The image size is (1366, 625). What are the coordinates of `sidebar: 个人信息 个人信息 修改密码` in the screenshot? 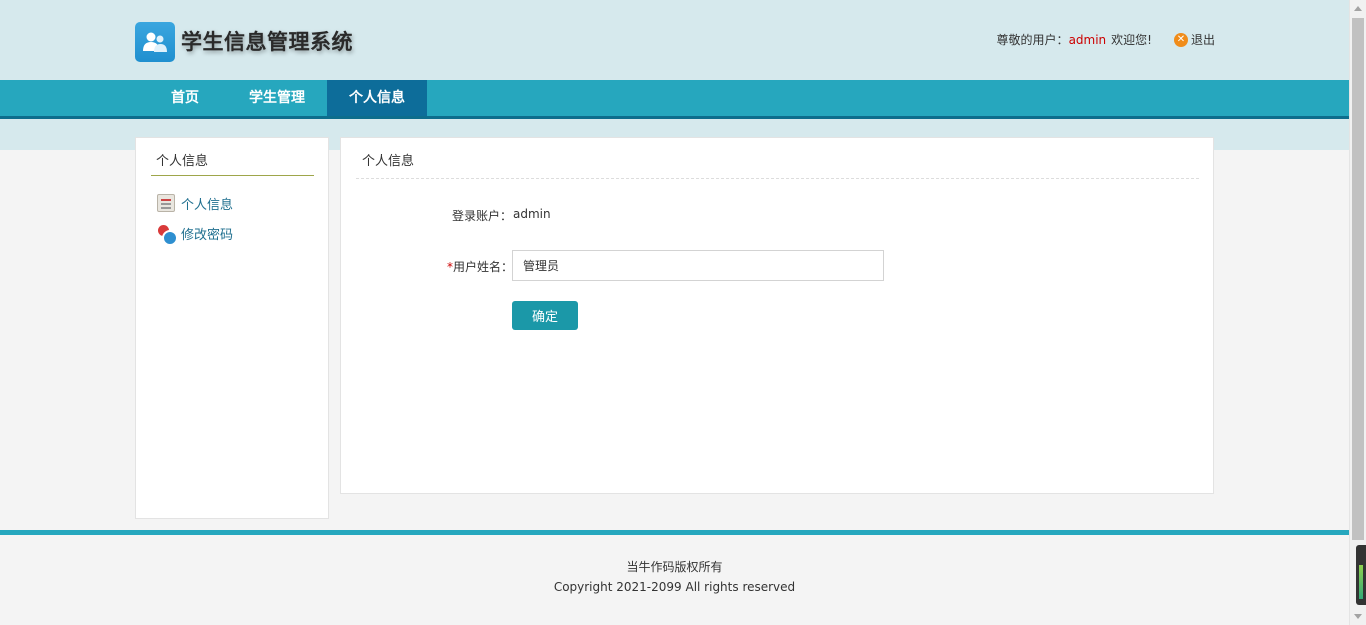 It's located at (232, 328).